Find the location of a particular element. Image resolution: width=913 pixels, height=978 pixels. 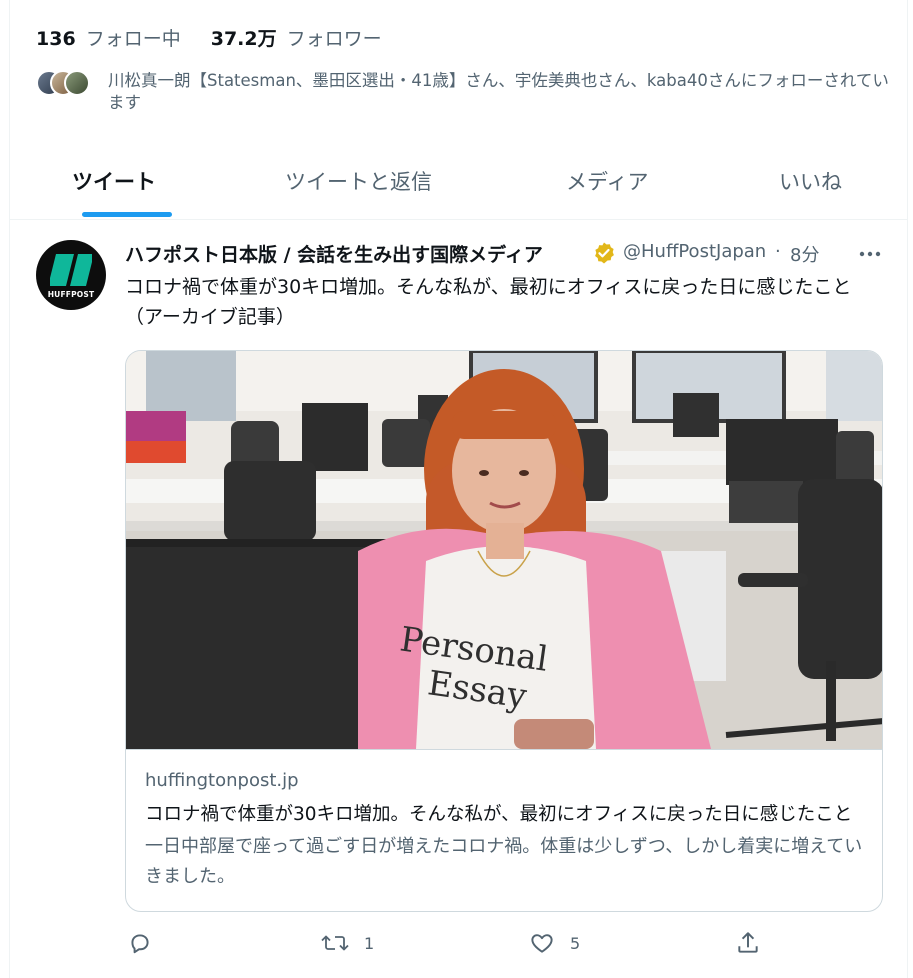

tweet-timestamp: 8分 is located at coordinates (804, 254).